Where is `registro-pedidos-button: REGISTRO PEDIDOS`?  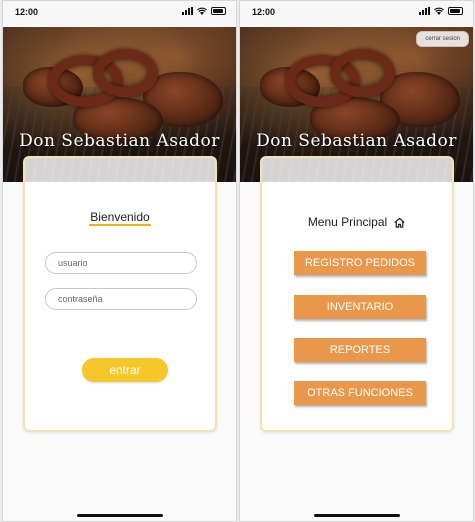 registro-pedidos-button: REGISTRO PEDIDOS is located at coordinates (360, 263).